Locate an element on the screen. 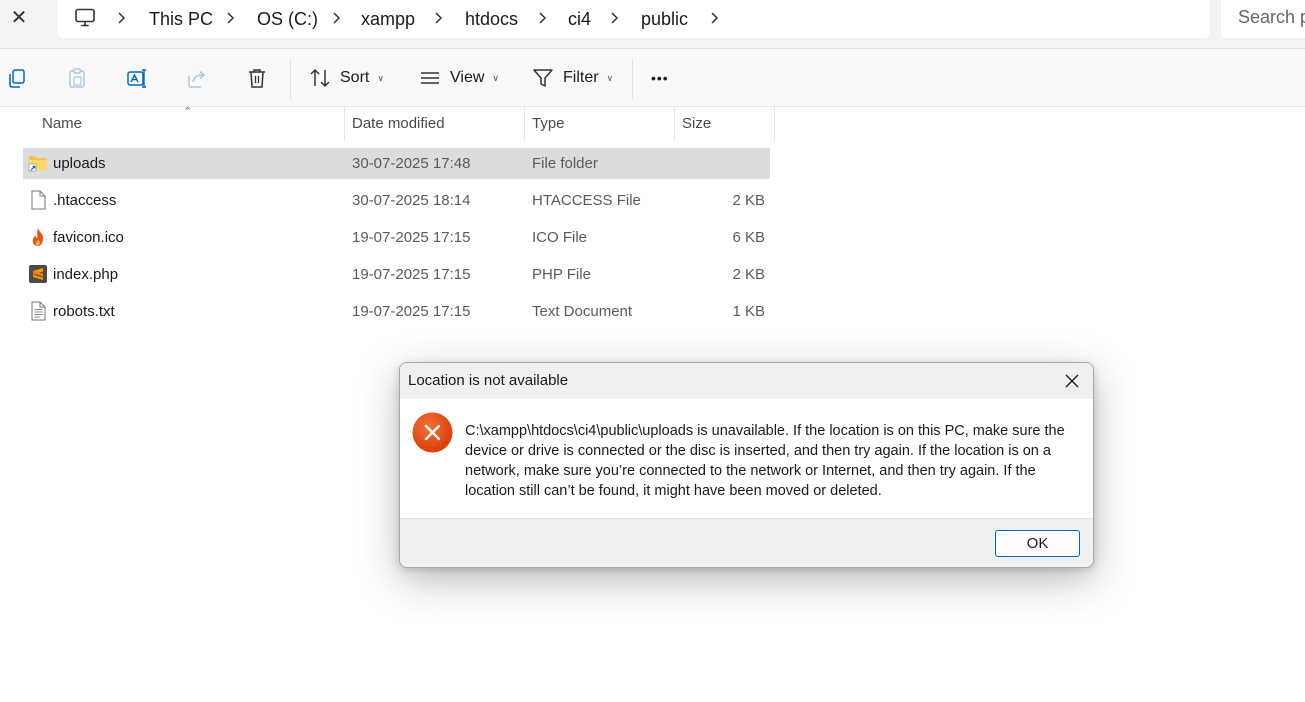 The width and height of the screenshot is (1305, 702). sublime-file-icon is located at coordinates (38, 274).